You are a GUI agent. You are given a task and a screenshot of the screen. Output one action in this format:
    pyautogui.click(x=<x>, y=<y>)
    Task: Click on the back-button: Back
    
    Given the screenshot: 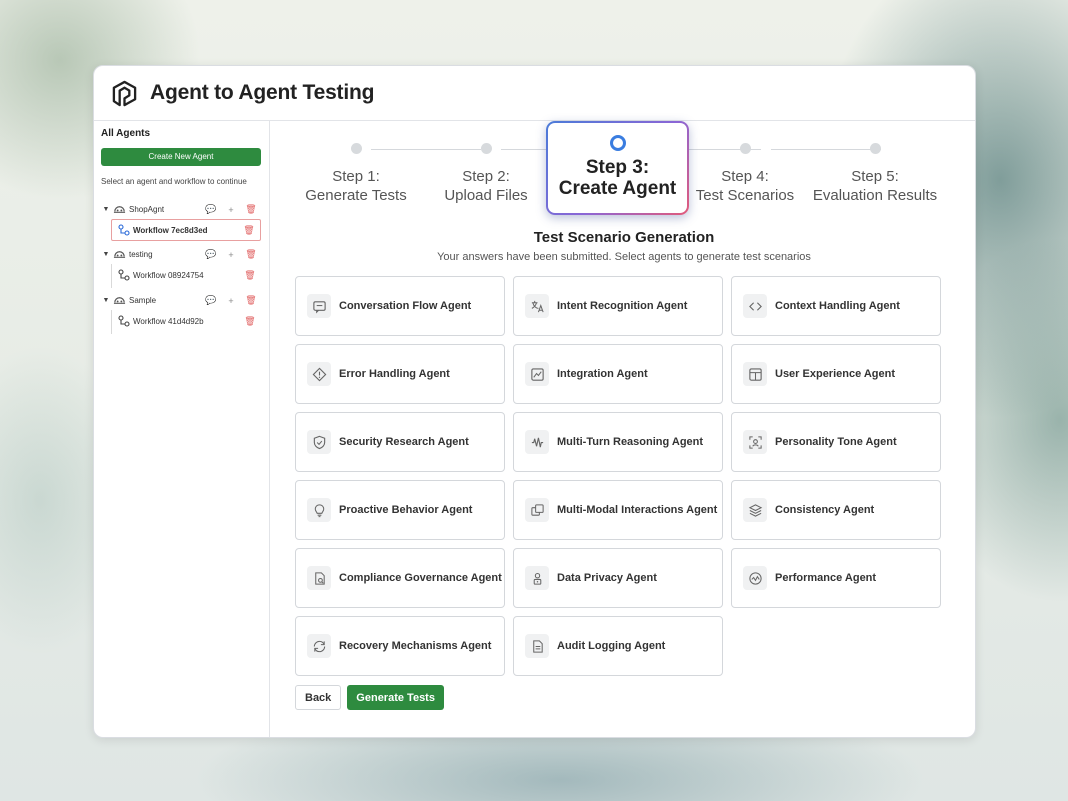 What is the action you would take?
    pyautogui.click(x=318, y=697)
    